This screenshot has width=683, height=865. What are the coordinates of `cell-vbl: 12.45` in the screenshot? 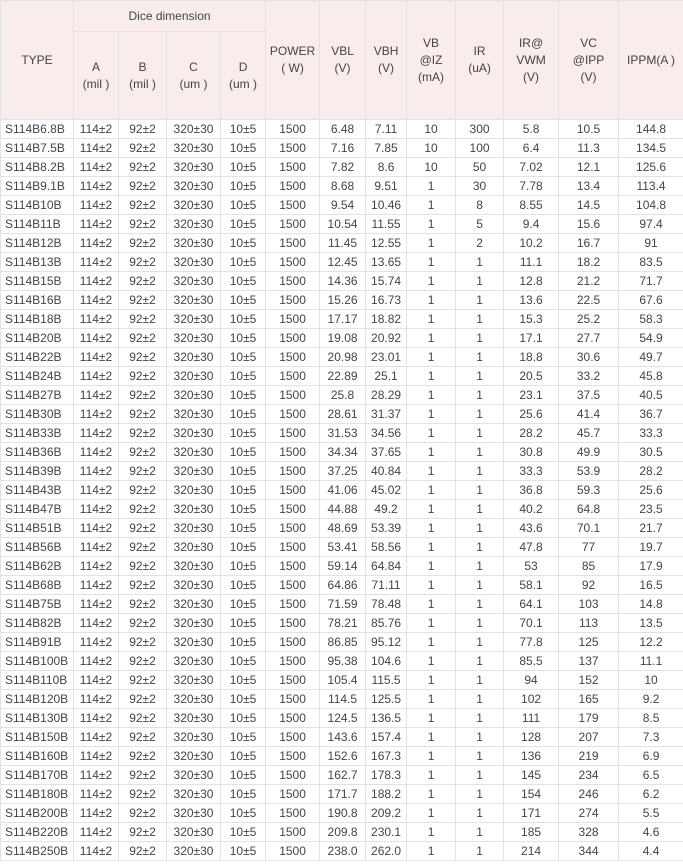 It's located at (343, 262).